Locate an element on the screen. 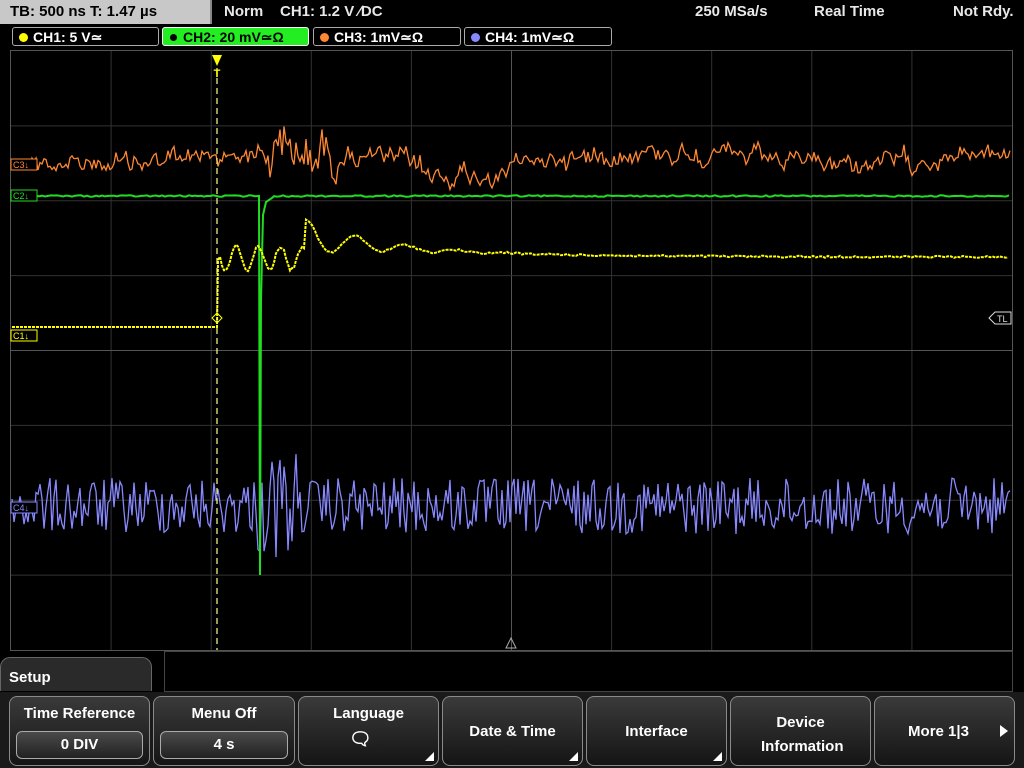  language-button: Language 🗨 is located at coordinates (368, 731).